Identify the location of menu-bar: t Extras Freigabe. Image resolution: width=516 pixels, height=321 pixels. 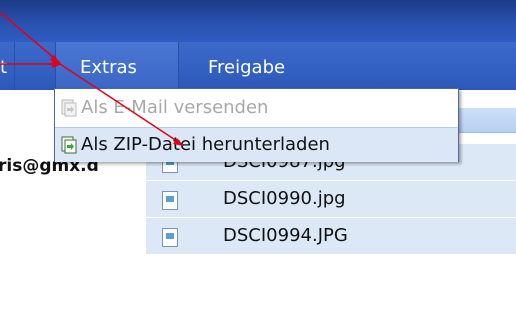
(258, 66).